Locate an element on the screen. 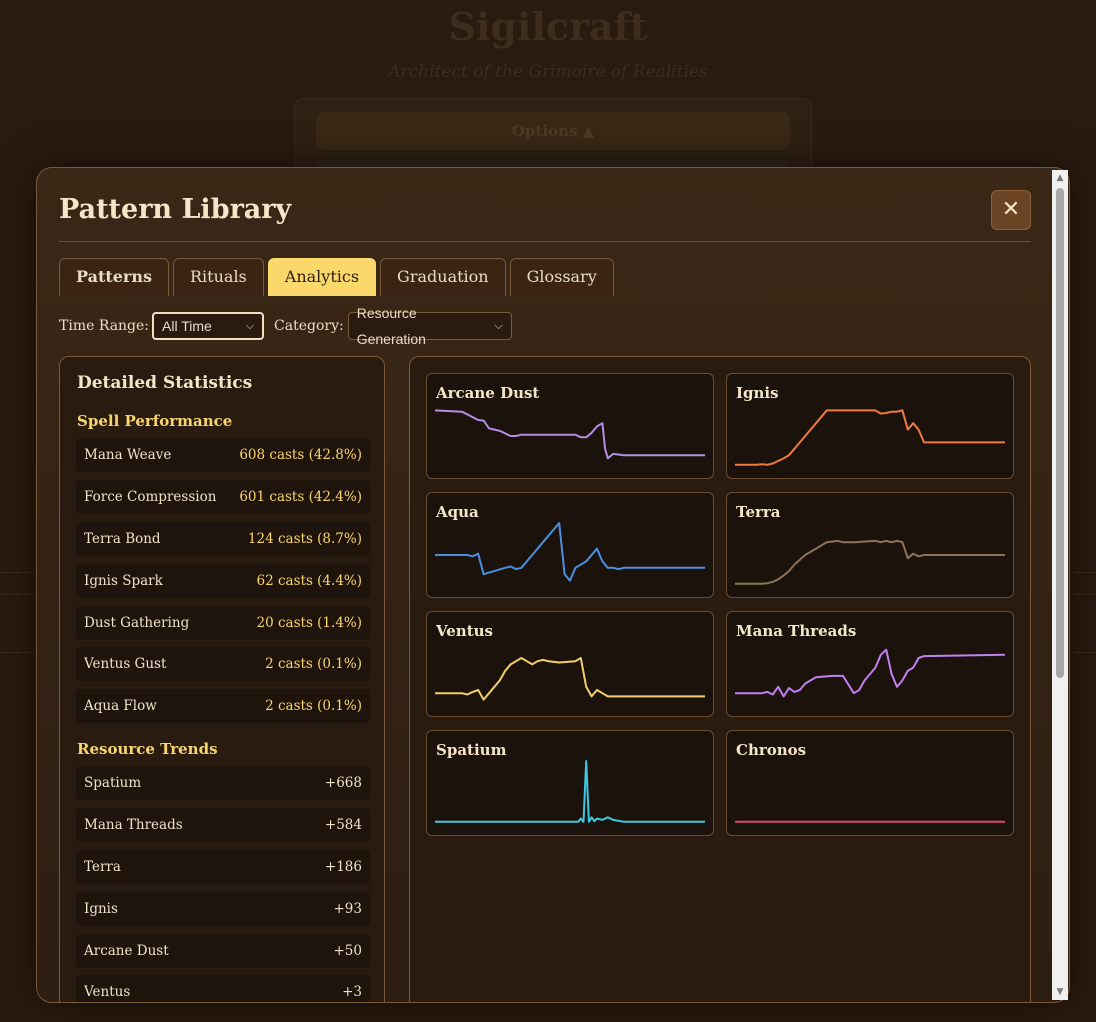 This screenshot has height=1022, width=1096. spell-value: 20 casts (1.4%) is located at coordinates (309, 623).